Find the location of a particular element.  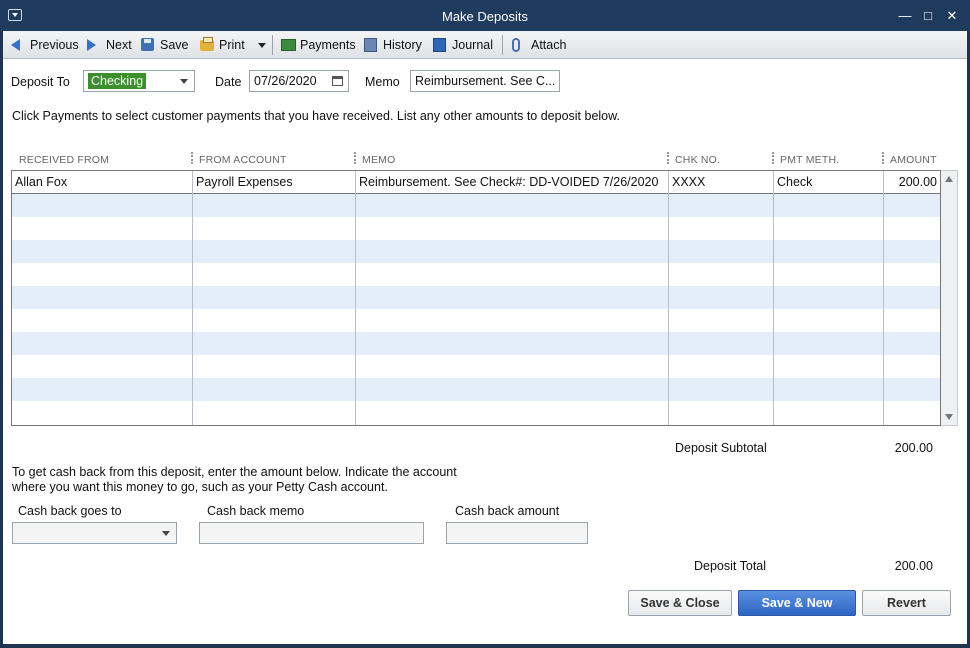

disk-icon is located at coordinates (148, 45).